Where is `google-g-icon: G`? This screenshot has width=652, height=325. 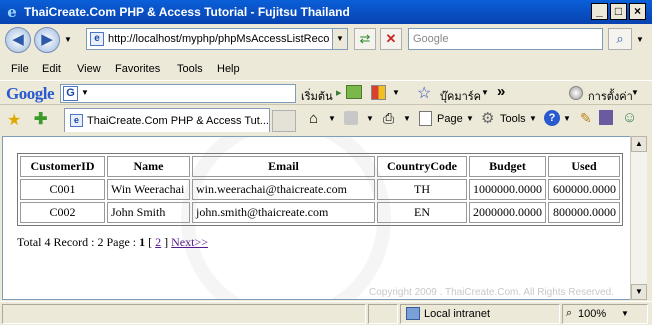
google-g-icon: G is located at coordinates (70, 93).